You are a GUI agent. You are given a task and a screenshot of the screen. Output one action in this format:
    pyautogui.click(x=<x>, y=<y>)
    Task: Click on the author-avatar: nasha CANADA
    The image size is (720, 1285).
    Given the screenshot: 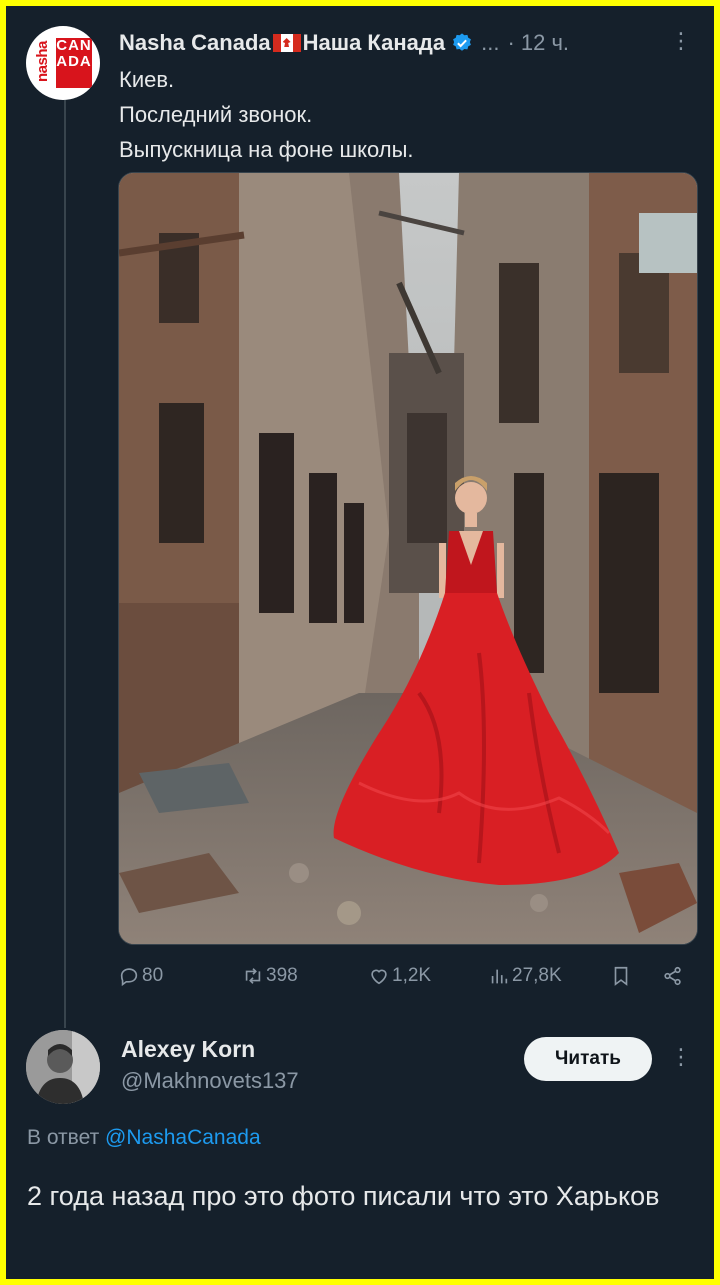 What is the action you would take?
    pyautogui.click(x=63, y=63)
    